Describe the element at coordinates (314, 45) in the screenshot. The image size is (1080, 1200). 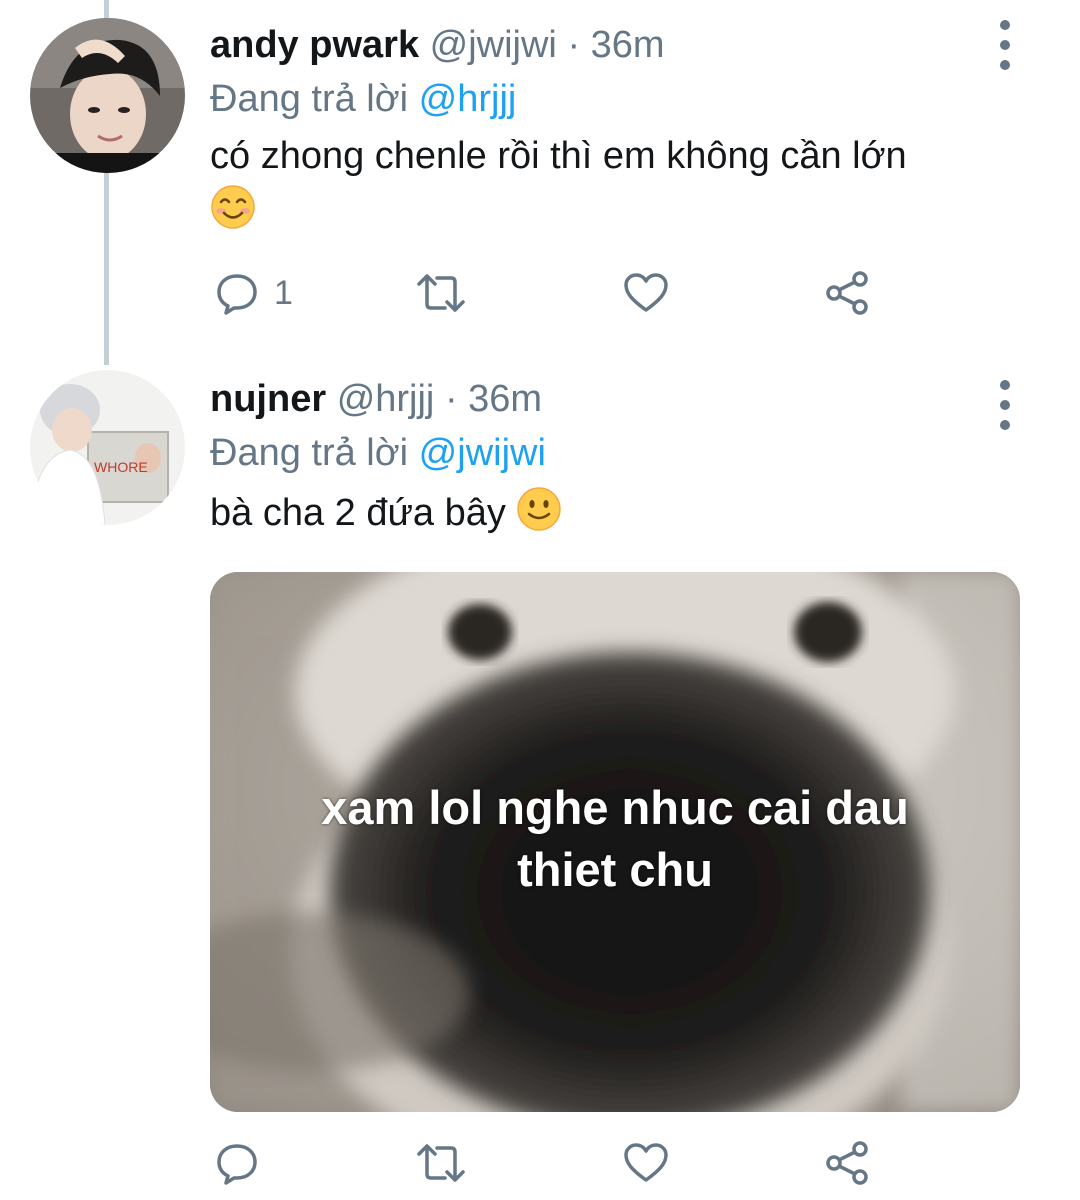
I see `display-name: andy pwark` at that location.